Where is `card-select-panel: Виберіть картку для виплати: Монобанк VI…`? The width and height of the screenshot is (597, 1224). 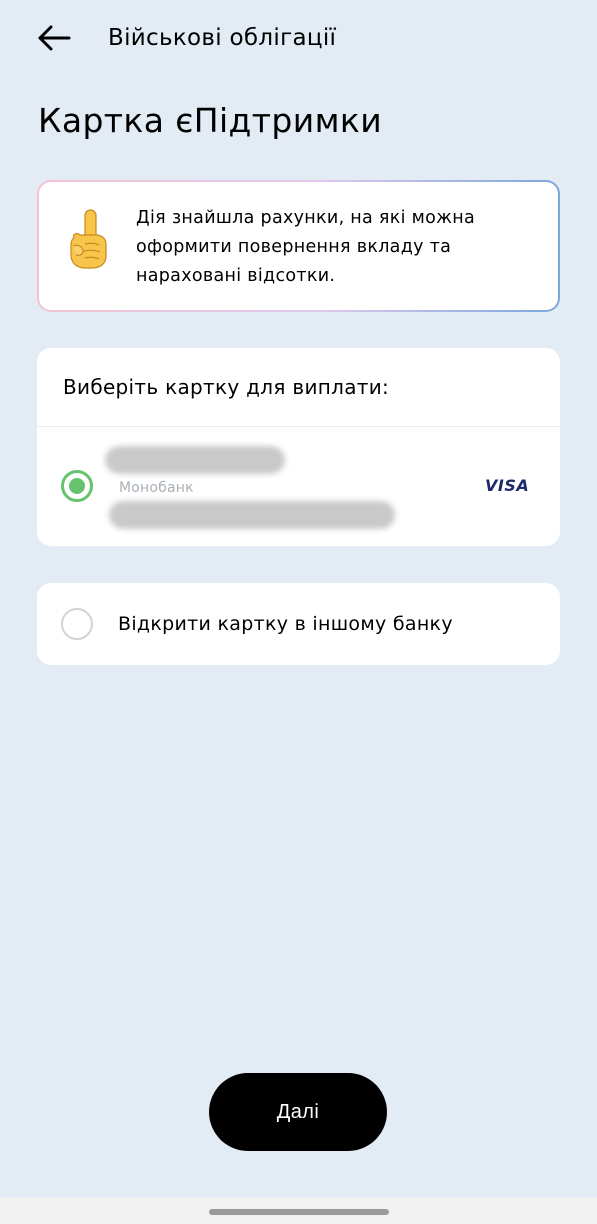 card-select-panel: Виберіть картку для виплати: Монобанк VI… is located at coordinates (298, 447).